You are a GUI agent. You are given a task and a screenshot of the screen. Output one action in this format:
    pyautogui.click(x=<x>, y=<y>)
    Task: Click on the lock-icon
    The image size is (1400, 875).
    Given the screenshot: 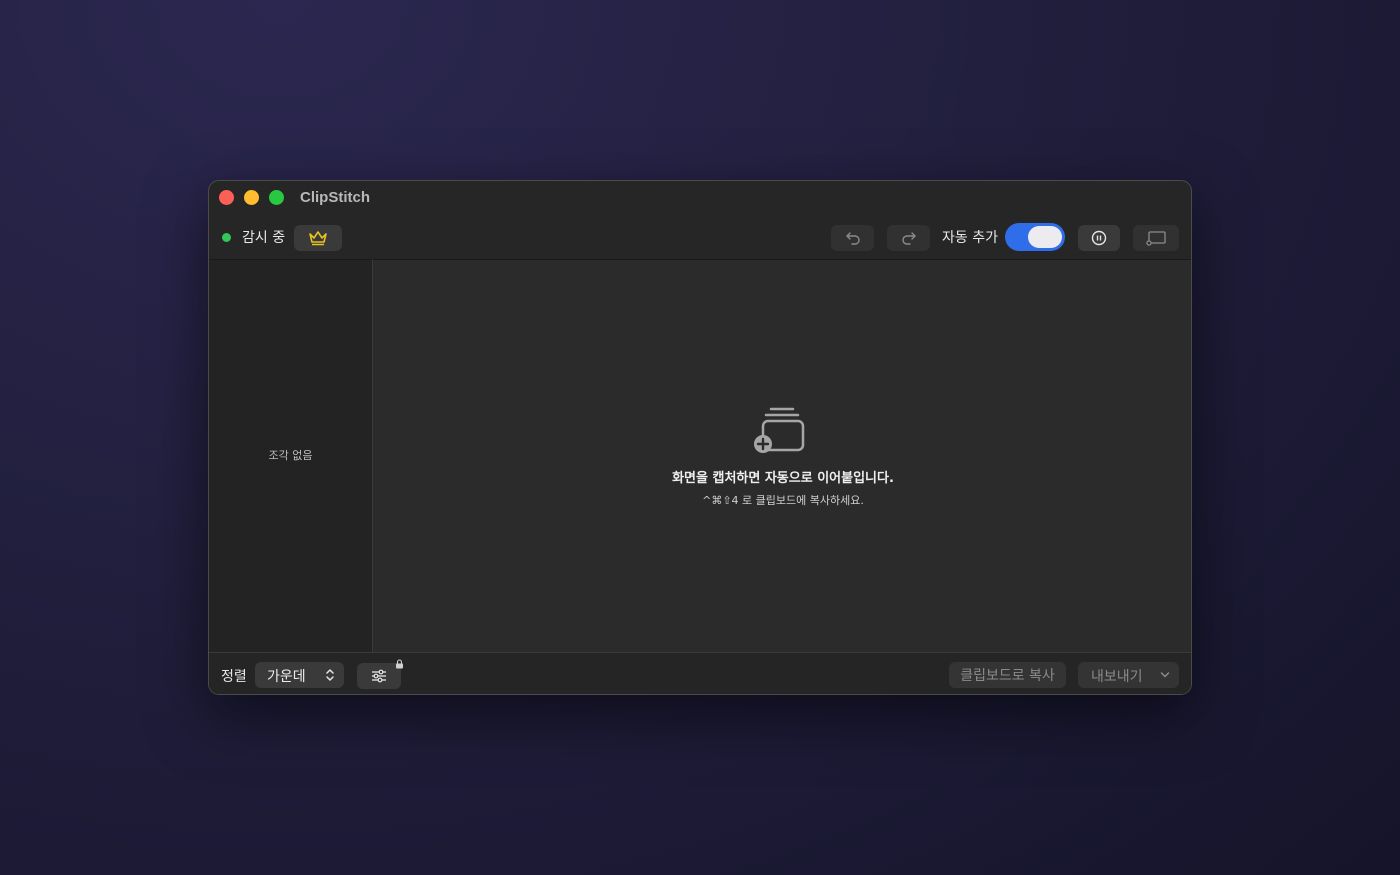 What is the action you would take?
    pyautogui.click(x=399, y=664)
    